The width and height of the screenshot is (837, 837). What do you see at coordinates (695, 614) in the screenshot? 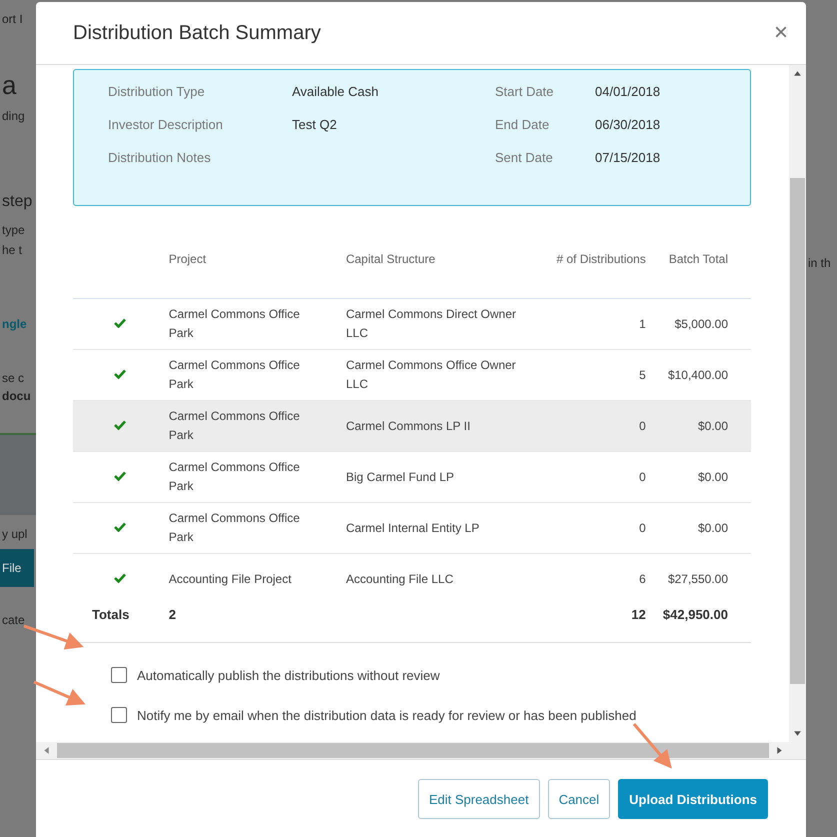
I see `total-cell: $42,950.00` at bounding box center [695, 614].